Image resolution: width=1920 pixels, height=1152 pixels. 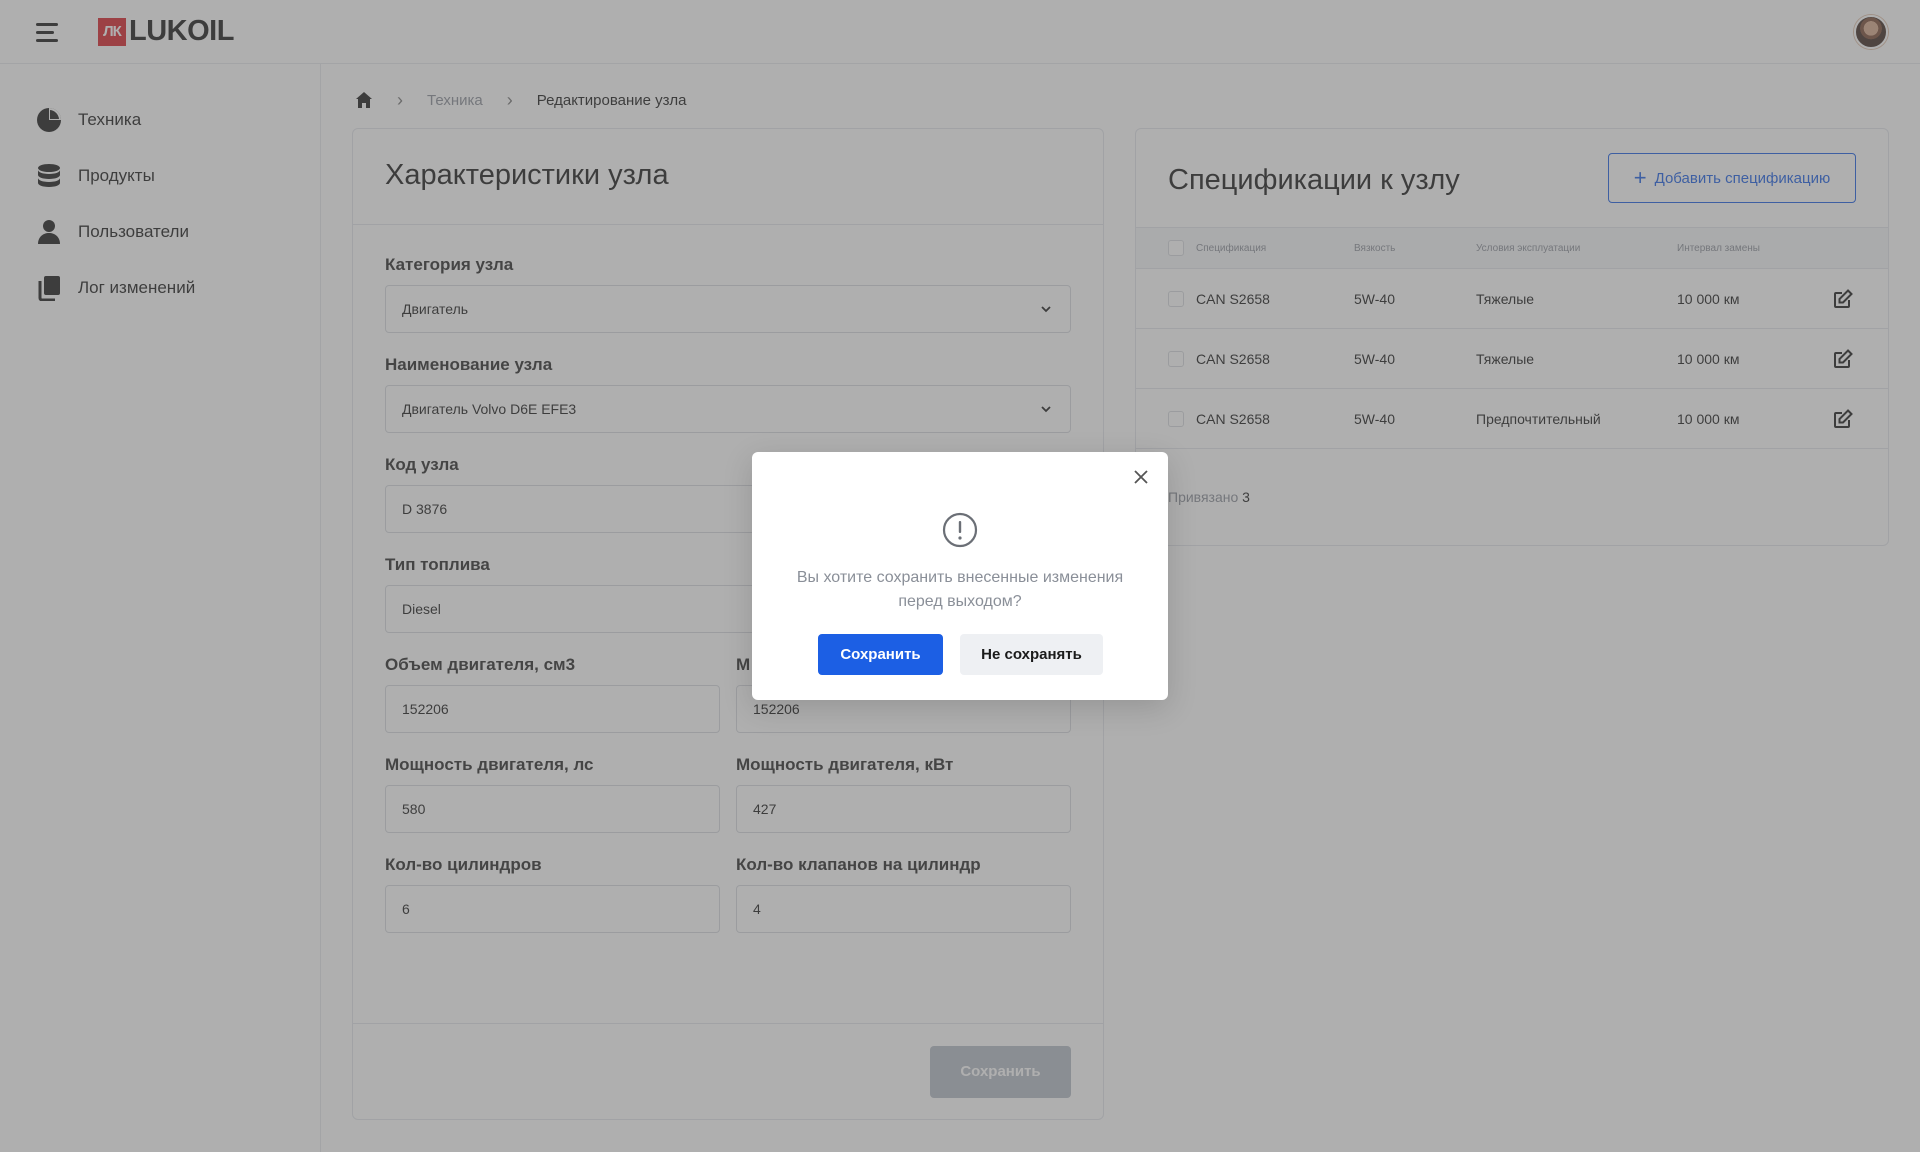 What do you see at coordinates (880, 654) in the screenshot?
I see `confirm-save-button: Сохранить` at bounding box center [880, 654].